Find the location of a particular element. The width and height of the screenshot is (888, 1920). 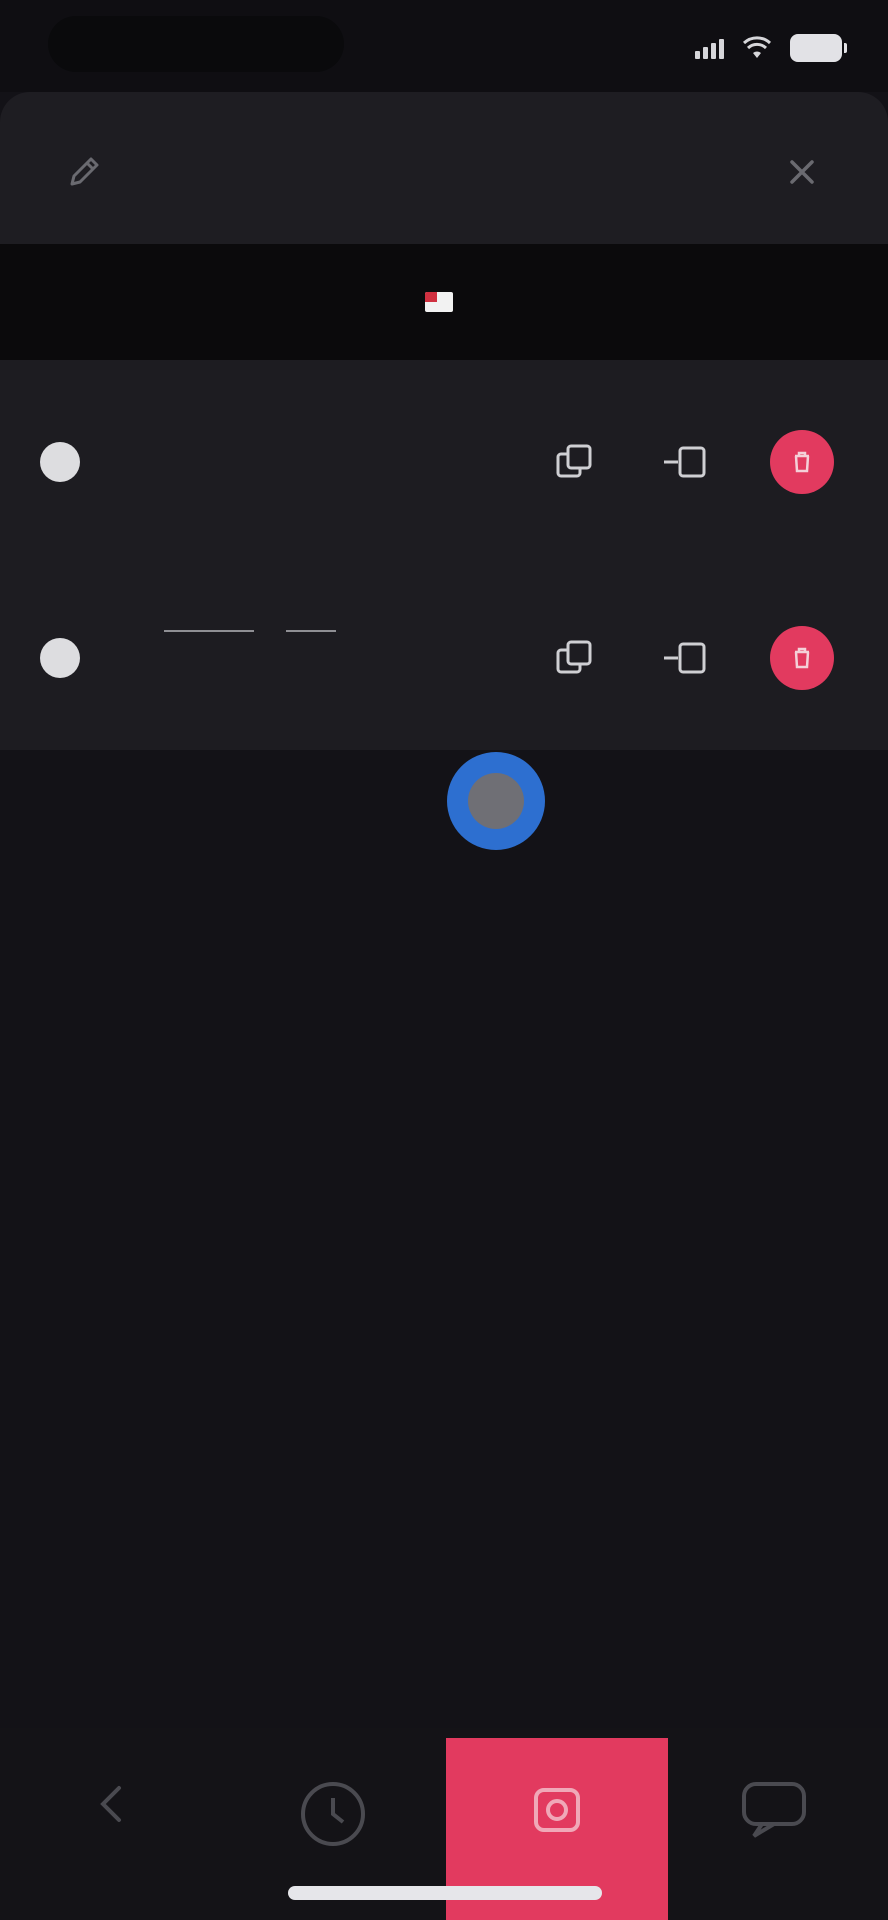

chat-icon is located at coordinates (774, 1810).